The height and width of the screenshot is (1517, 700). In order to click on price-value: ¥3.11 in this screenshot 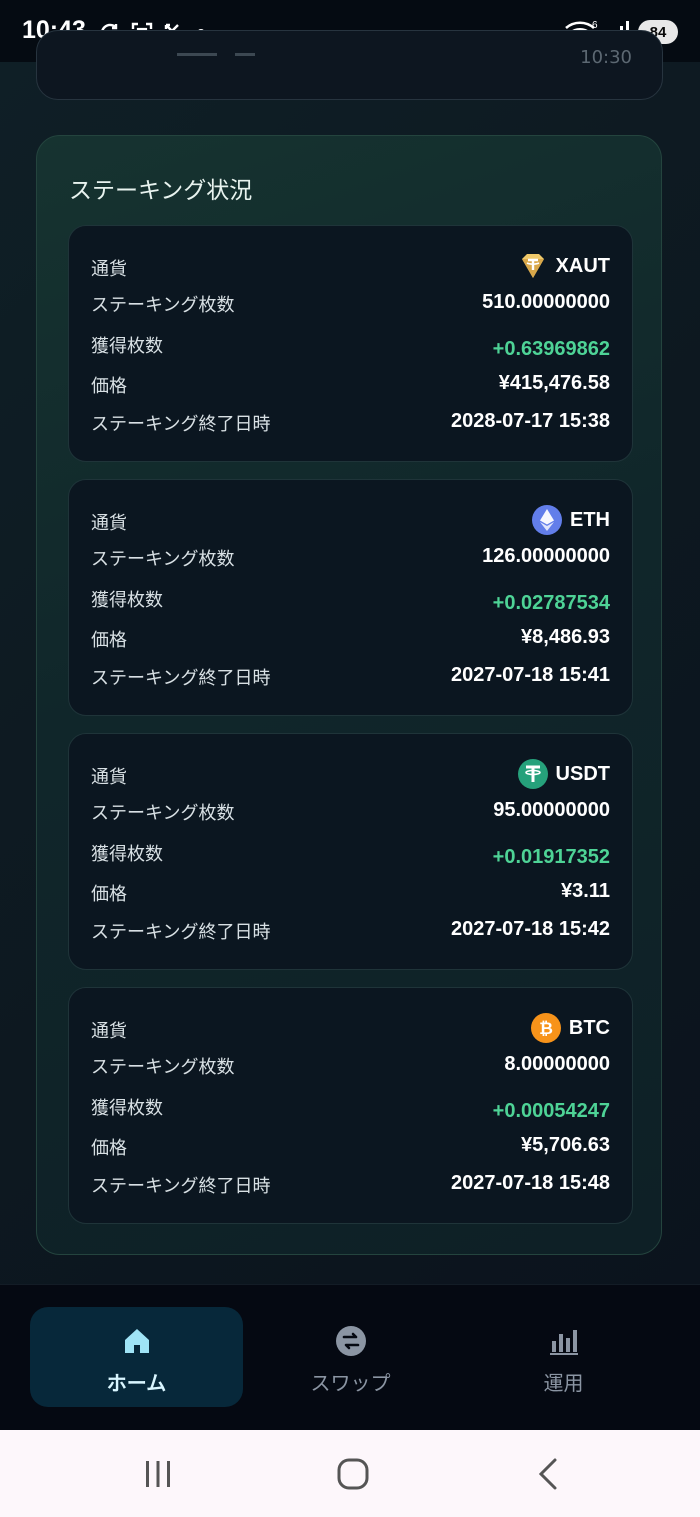, I will do `click(585, 891)`.